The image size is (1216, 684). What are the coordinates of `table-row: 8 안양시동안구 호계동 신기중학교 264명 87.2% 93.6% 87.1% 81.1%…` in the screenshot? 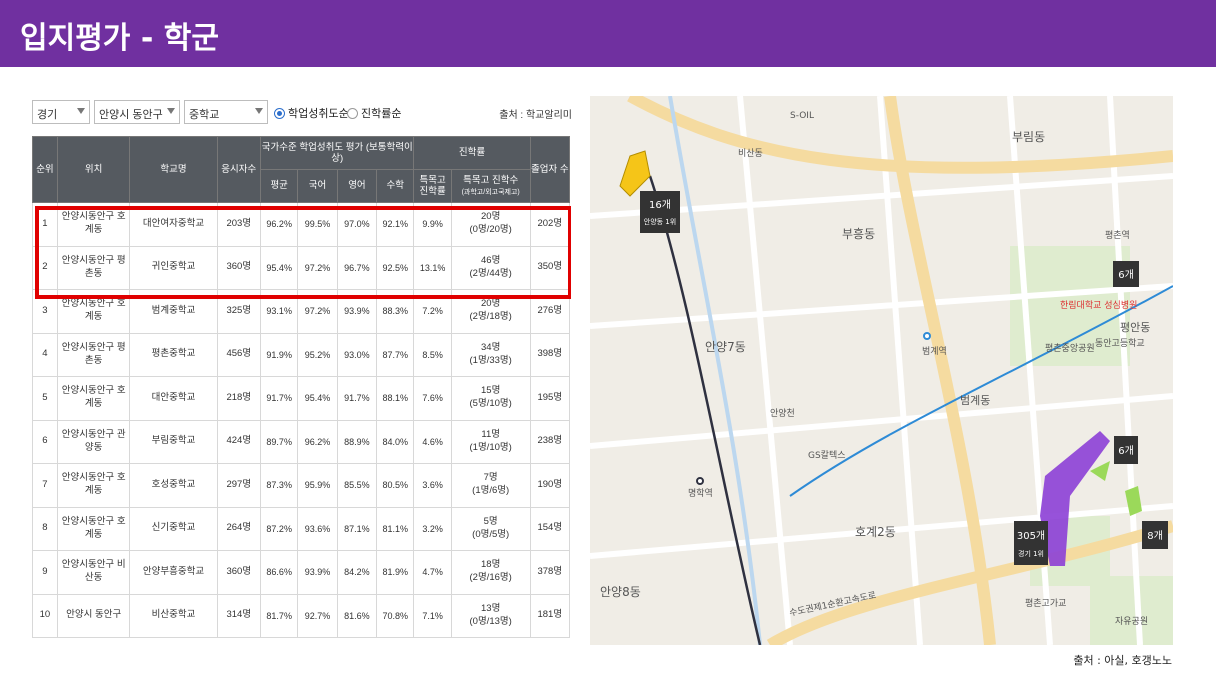 It's located at (301, 528).